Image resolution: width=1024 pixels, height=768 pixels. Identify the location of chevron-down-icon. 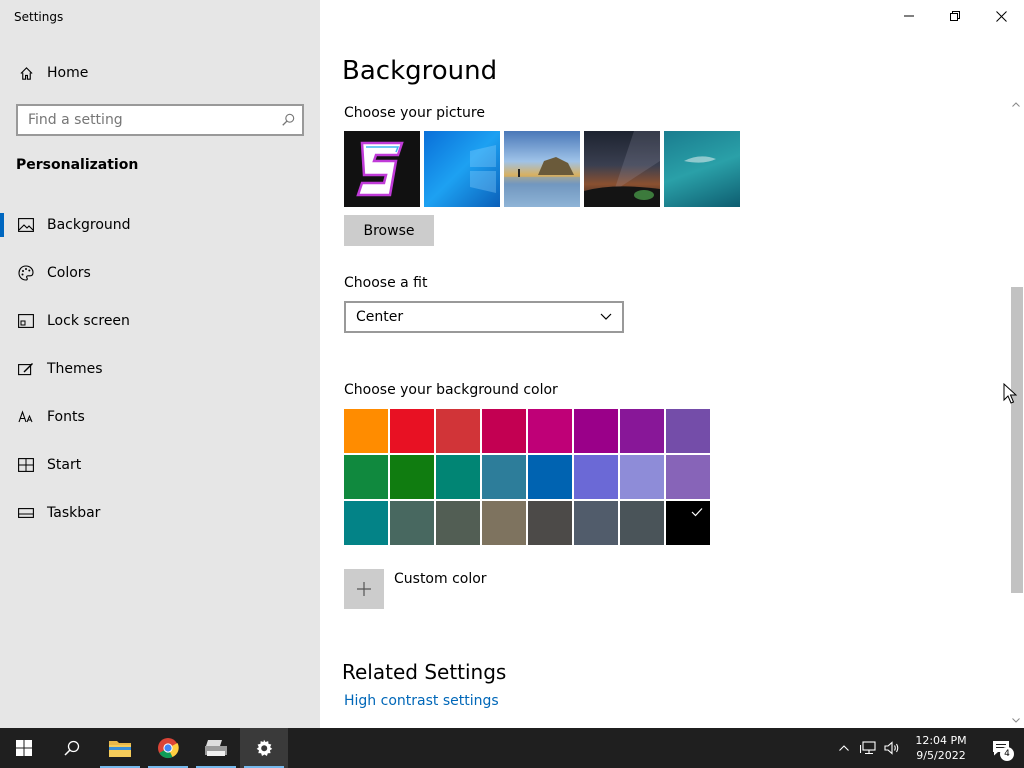
(606, 317).